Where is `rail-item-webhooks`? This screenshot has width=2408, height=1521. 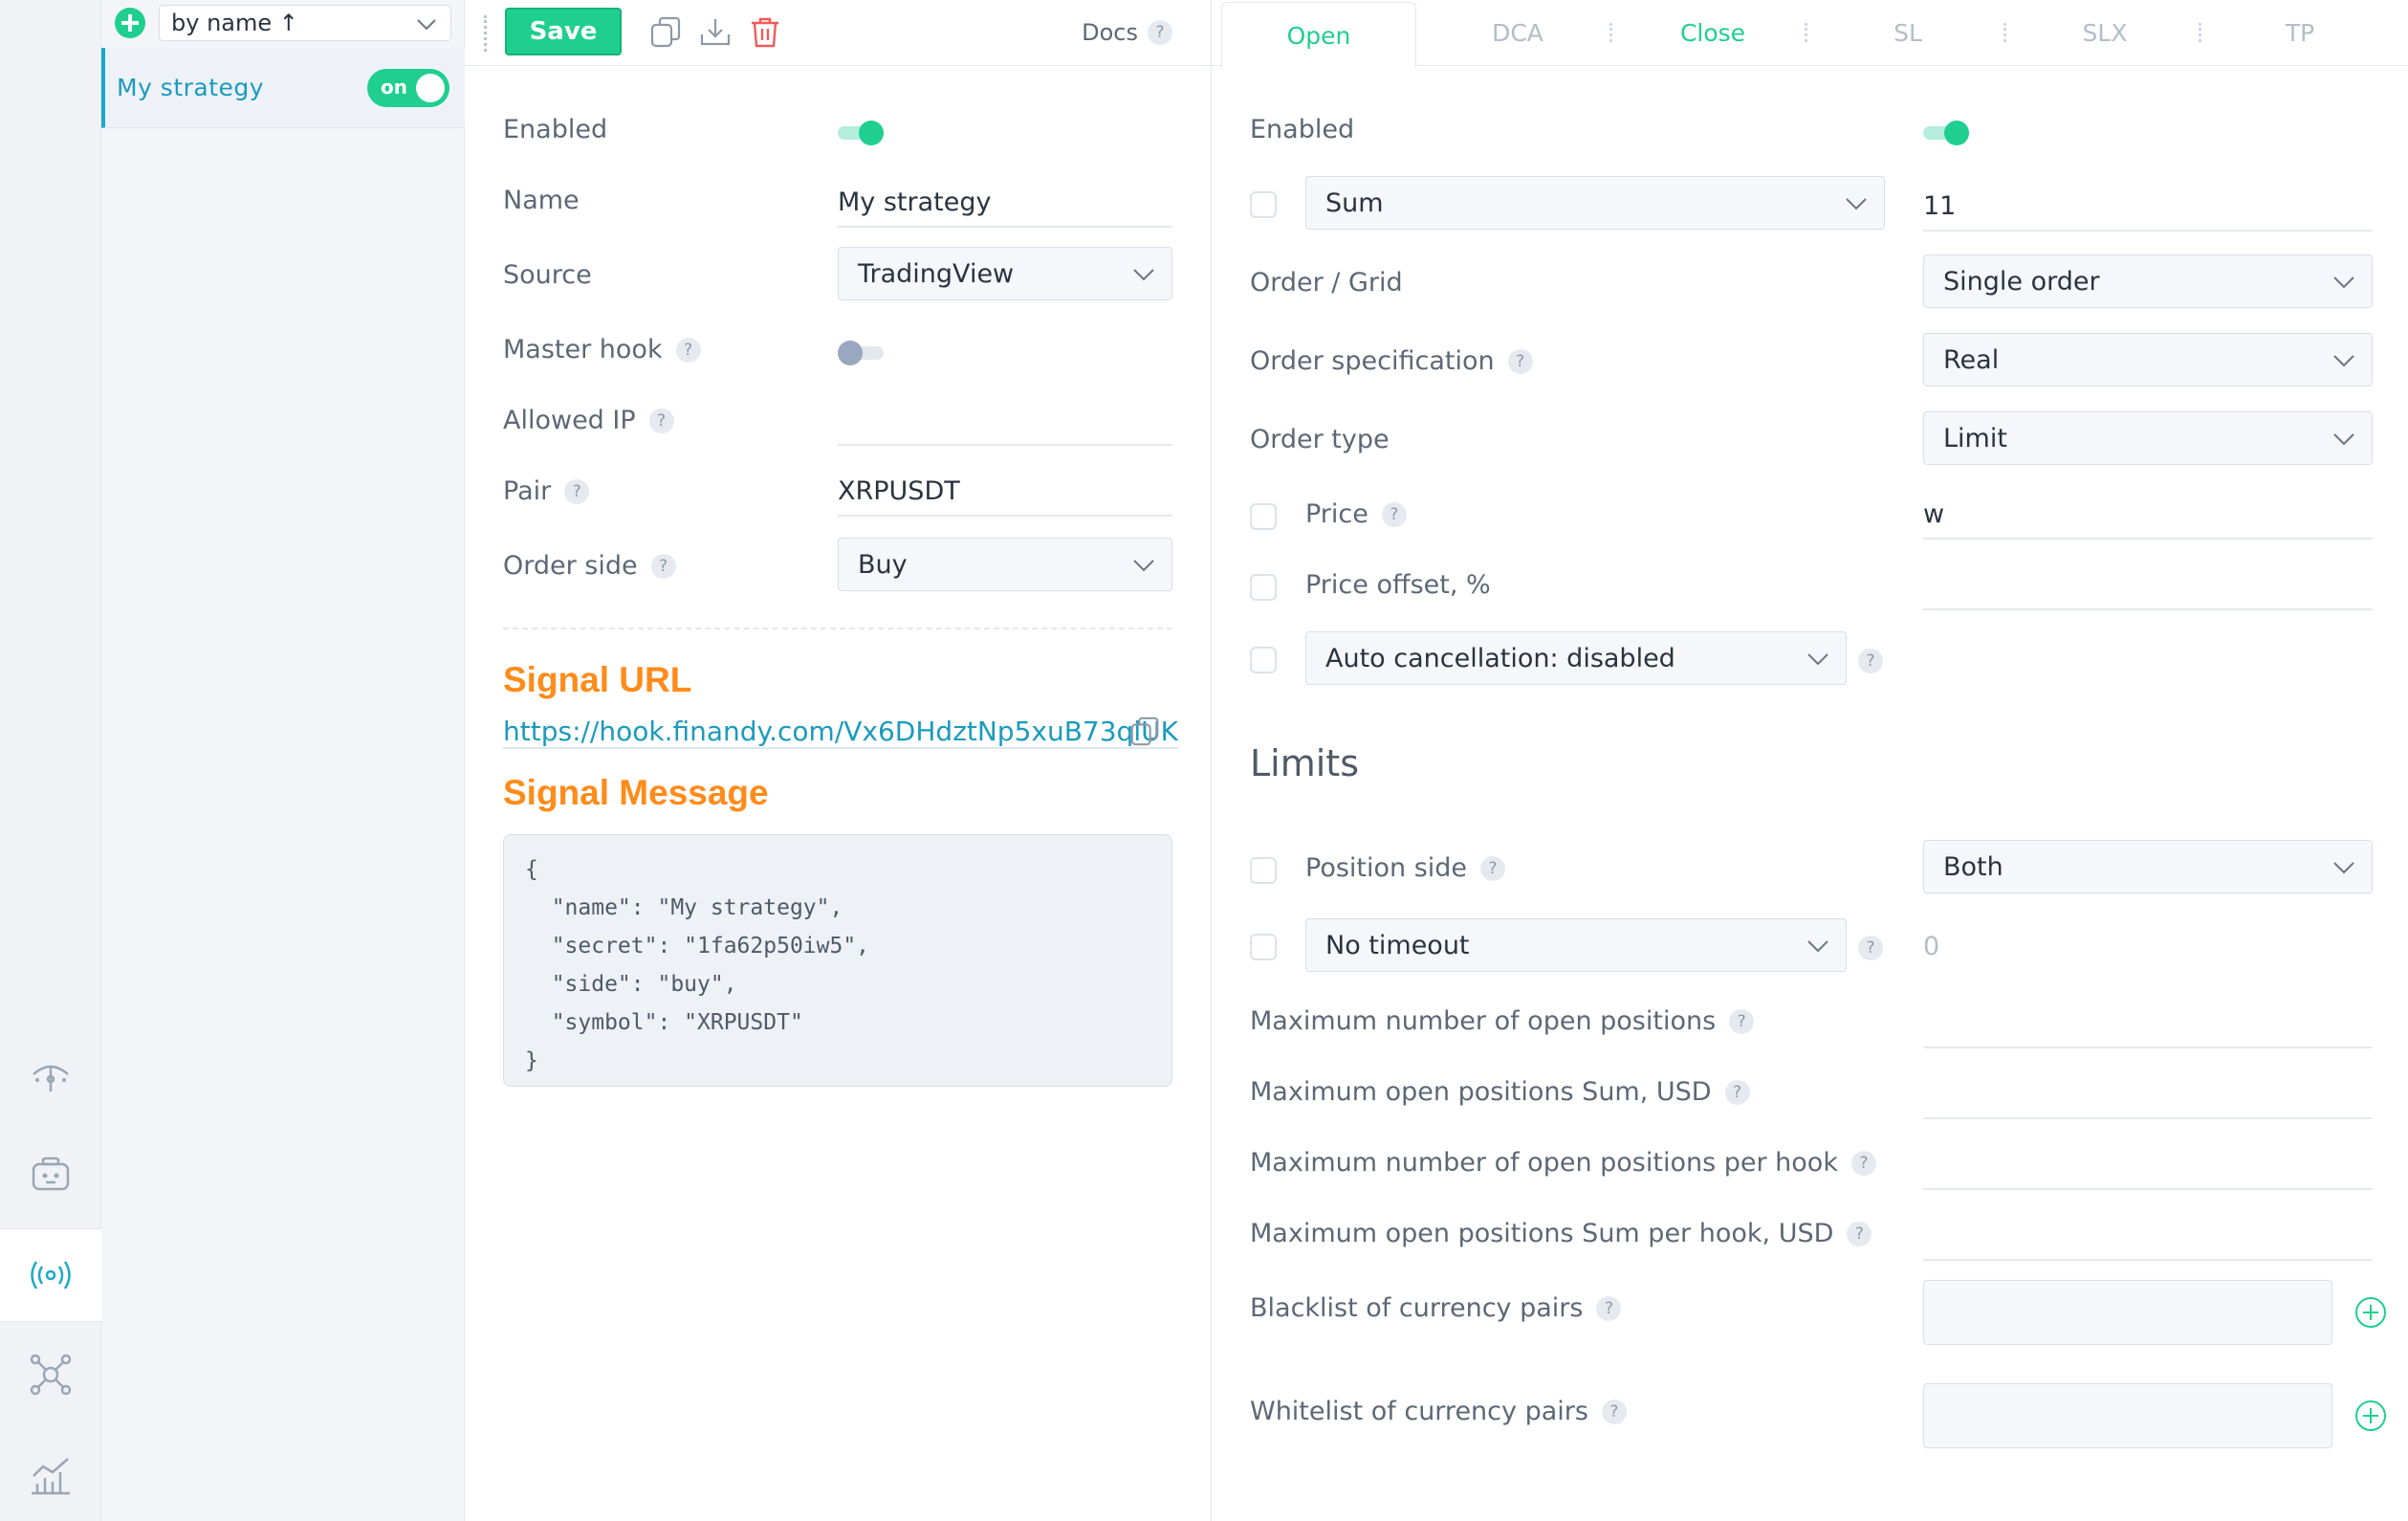 rail-item-webhooks is located at coordinates (51, 1275).